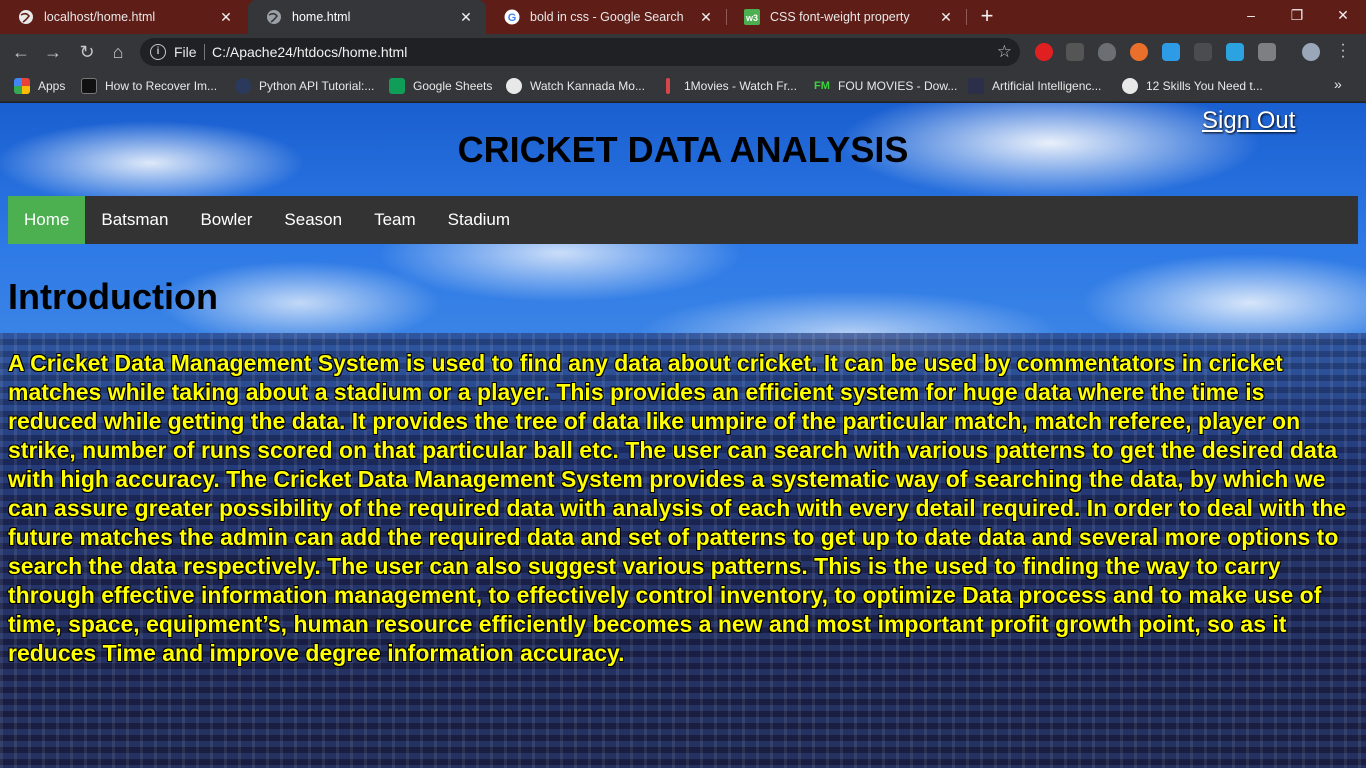 The width and height of the screenshot is (1366, 768). I want to click on google-icon: G, so click(512, 17).